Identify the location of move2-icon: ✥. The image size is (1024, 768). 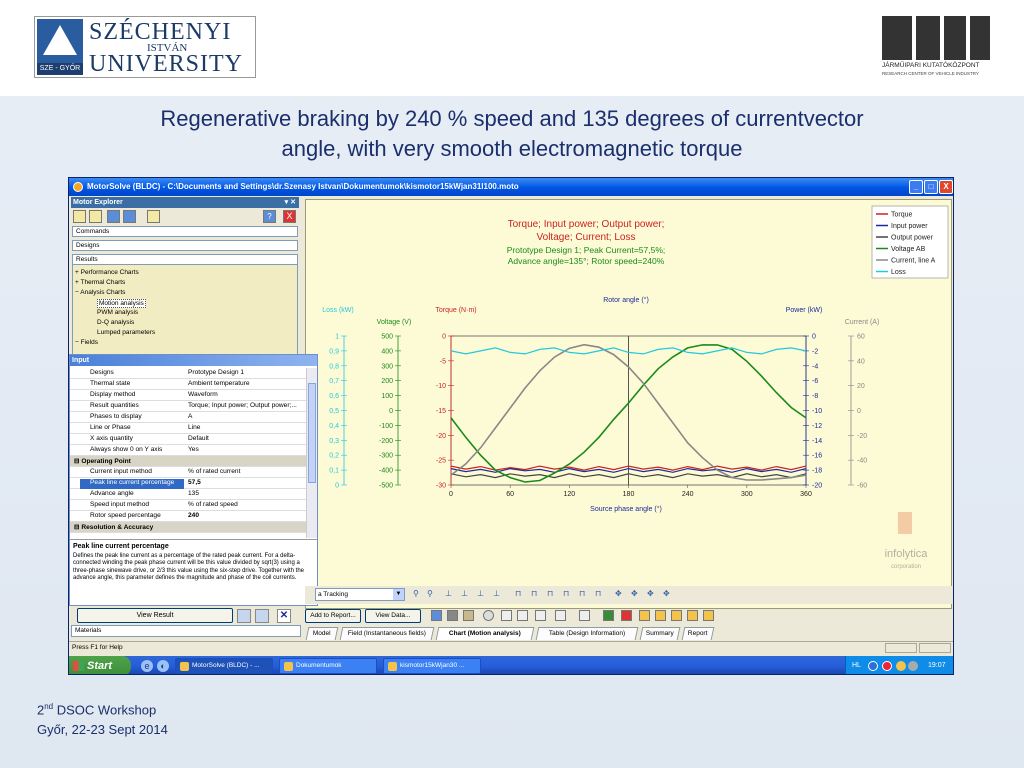
(634, 593).